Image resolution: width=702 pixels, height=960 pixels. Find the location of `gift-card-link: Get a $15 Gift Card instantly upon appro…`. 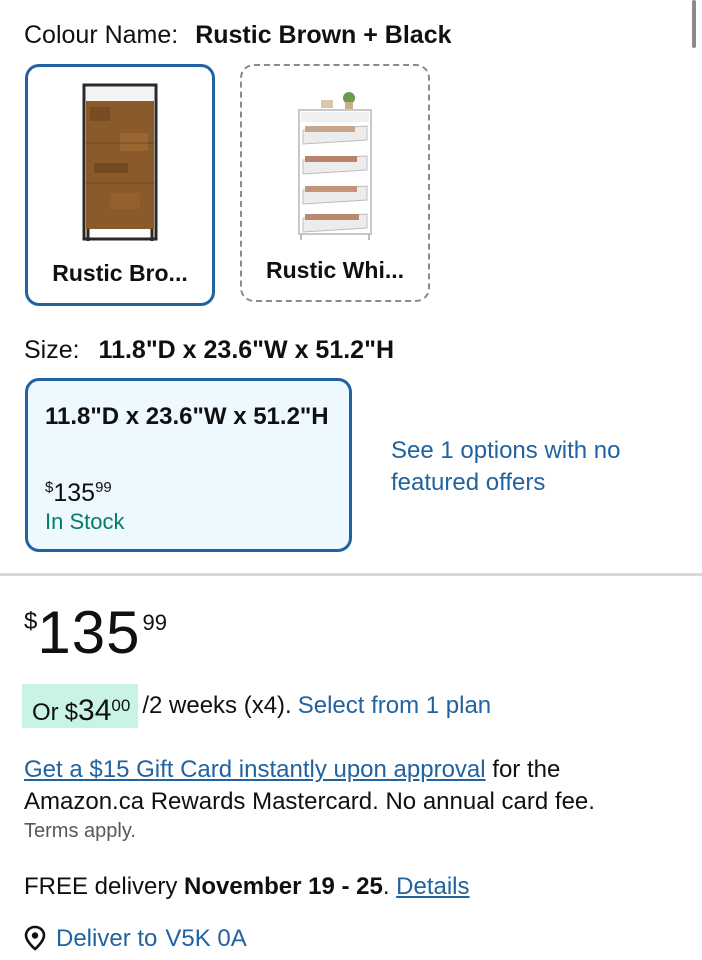

gift-card-link: Get a $15 Gift Card instantly upon appro… is located at coordinates (255, 769).